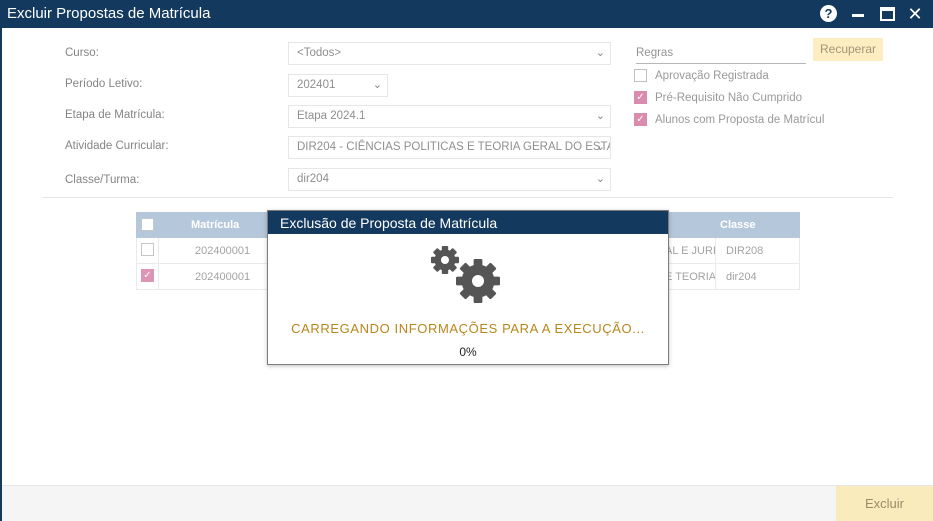  I want to click on cell-atividade: E TEORIA, so click(691, 277).